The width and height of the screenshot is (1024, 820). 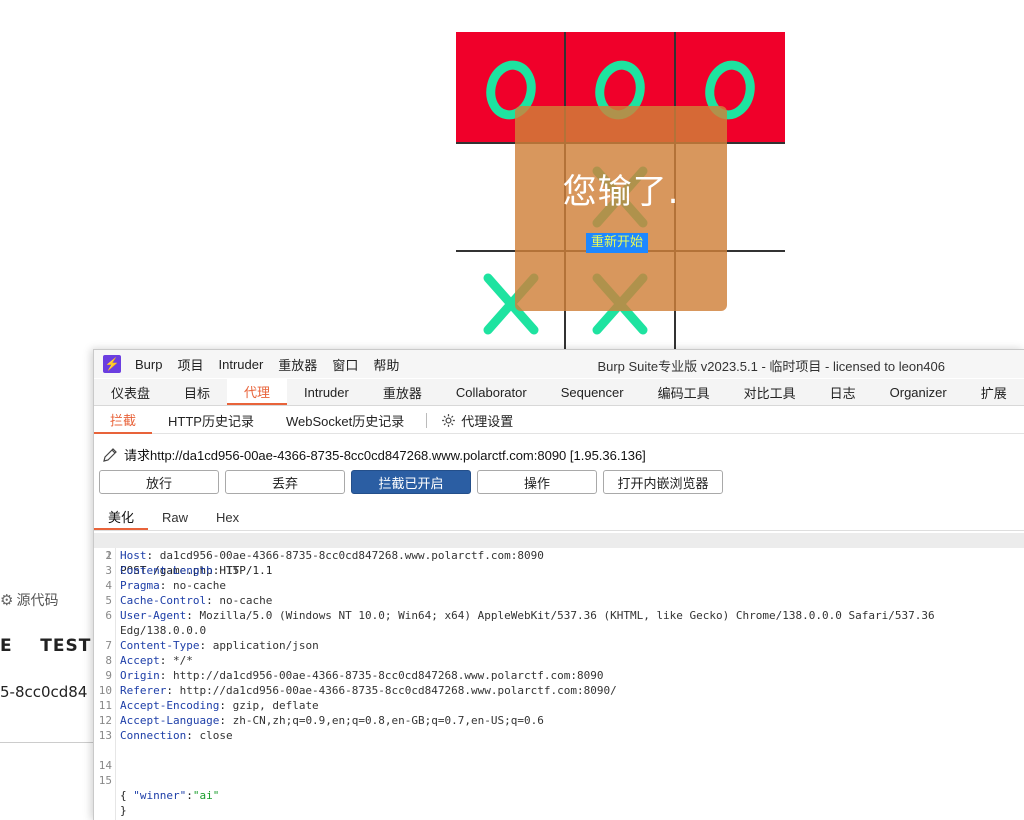 I want to click on line-number: 4, so click(x=108, y=585).